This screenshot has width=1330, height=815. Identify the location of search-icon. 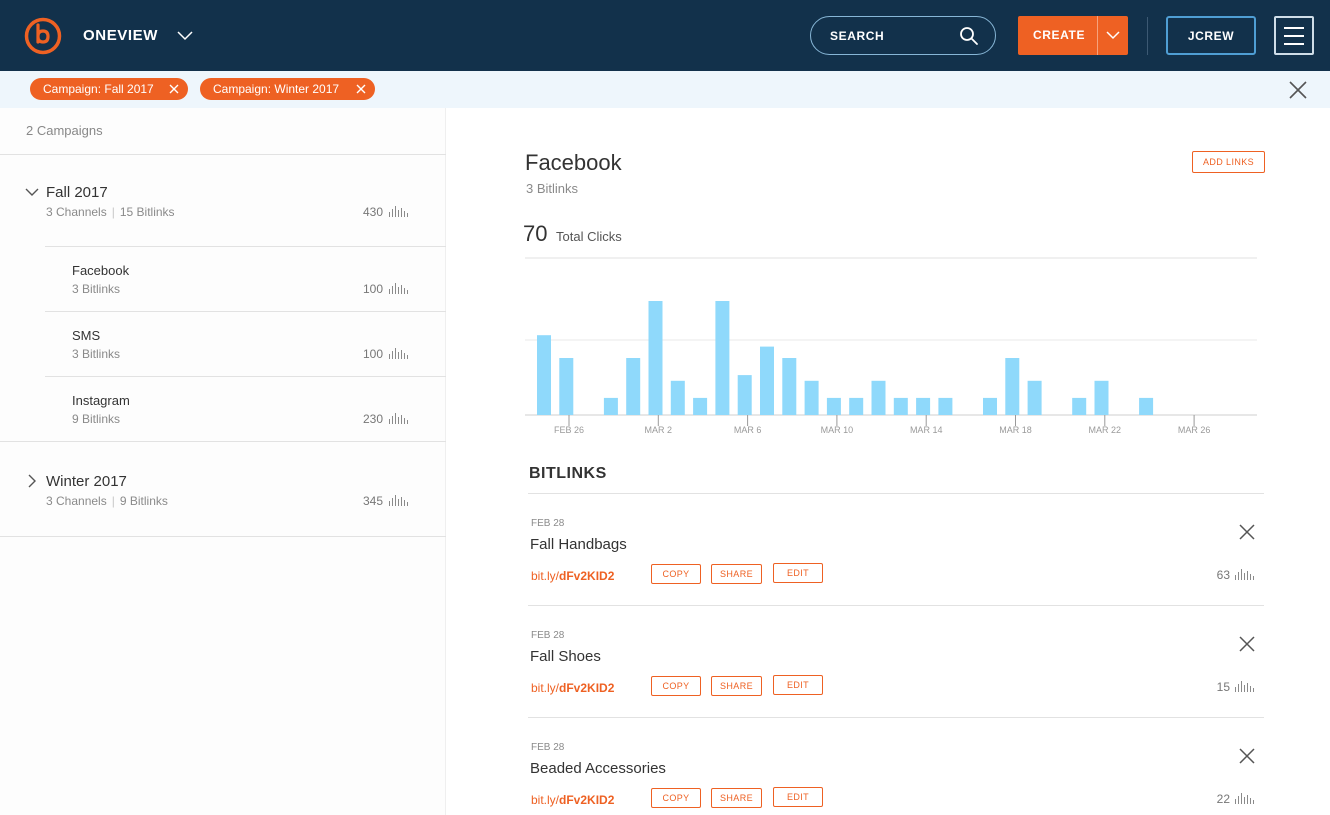
(969, 36).